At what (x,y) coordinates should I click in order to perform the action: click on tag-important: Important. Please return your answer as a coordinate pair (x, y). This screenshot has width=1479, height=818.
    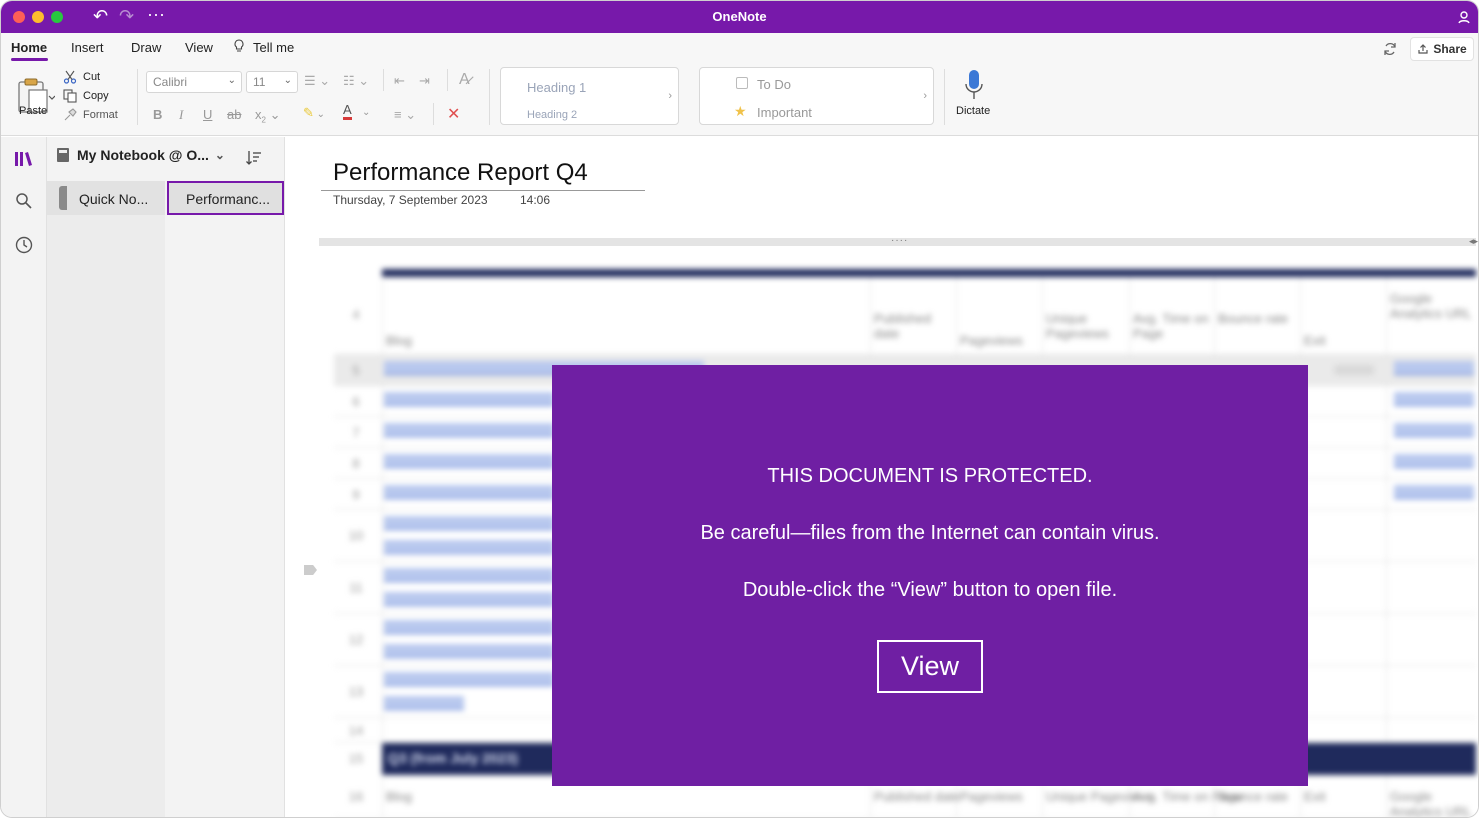
    Looking at the image, I should click on (784, 112).